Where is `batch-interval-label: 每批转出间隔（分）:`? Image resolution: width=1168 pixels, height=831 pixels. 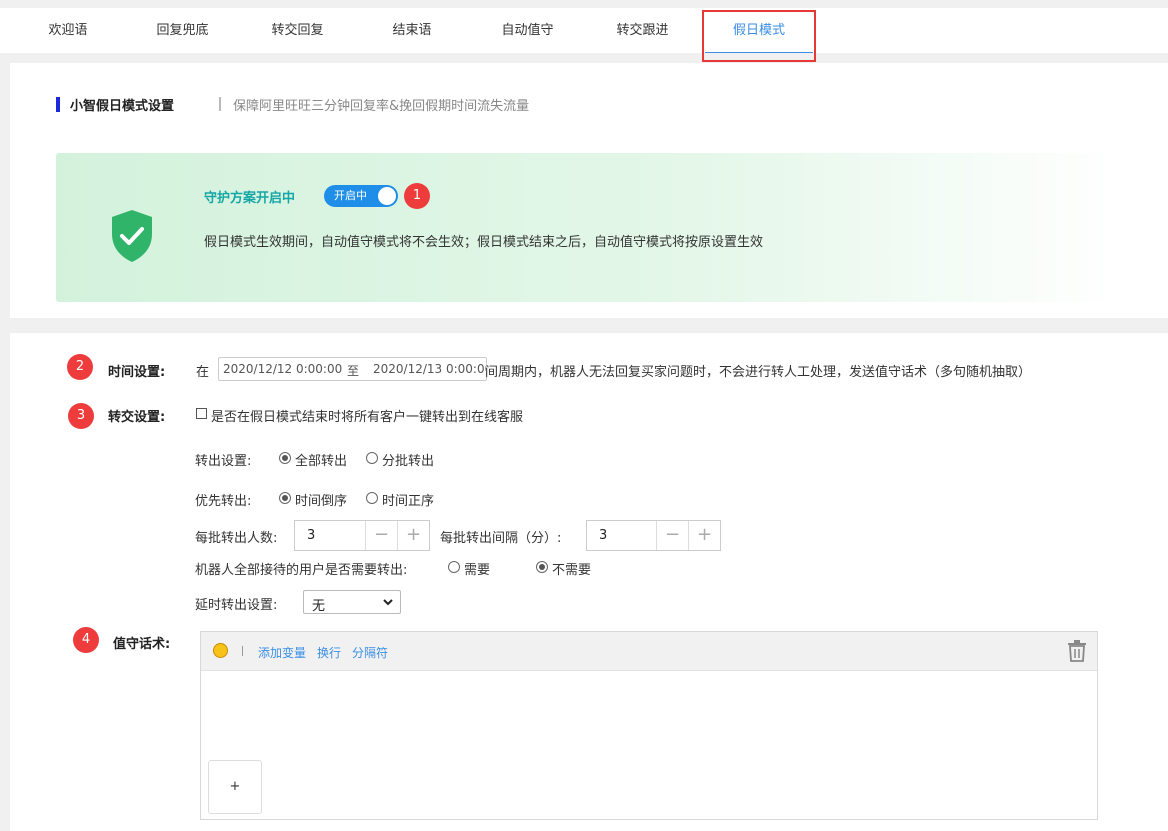
batch-interval-label: 每批转出间隔（分）: is located at coordinates (501, 538).